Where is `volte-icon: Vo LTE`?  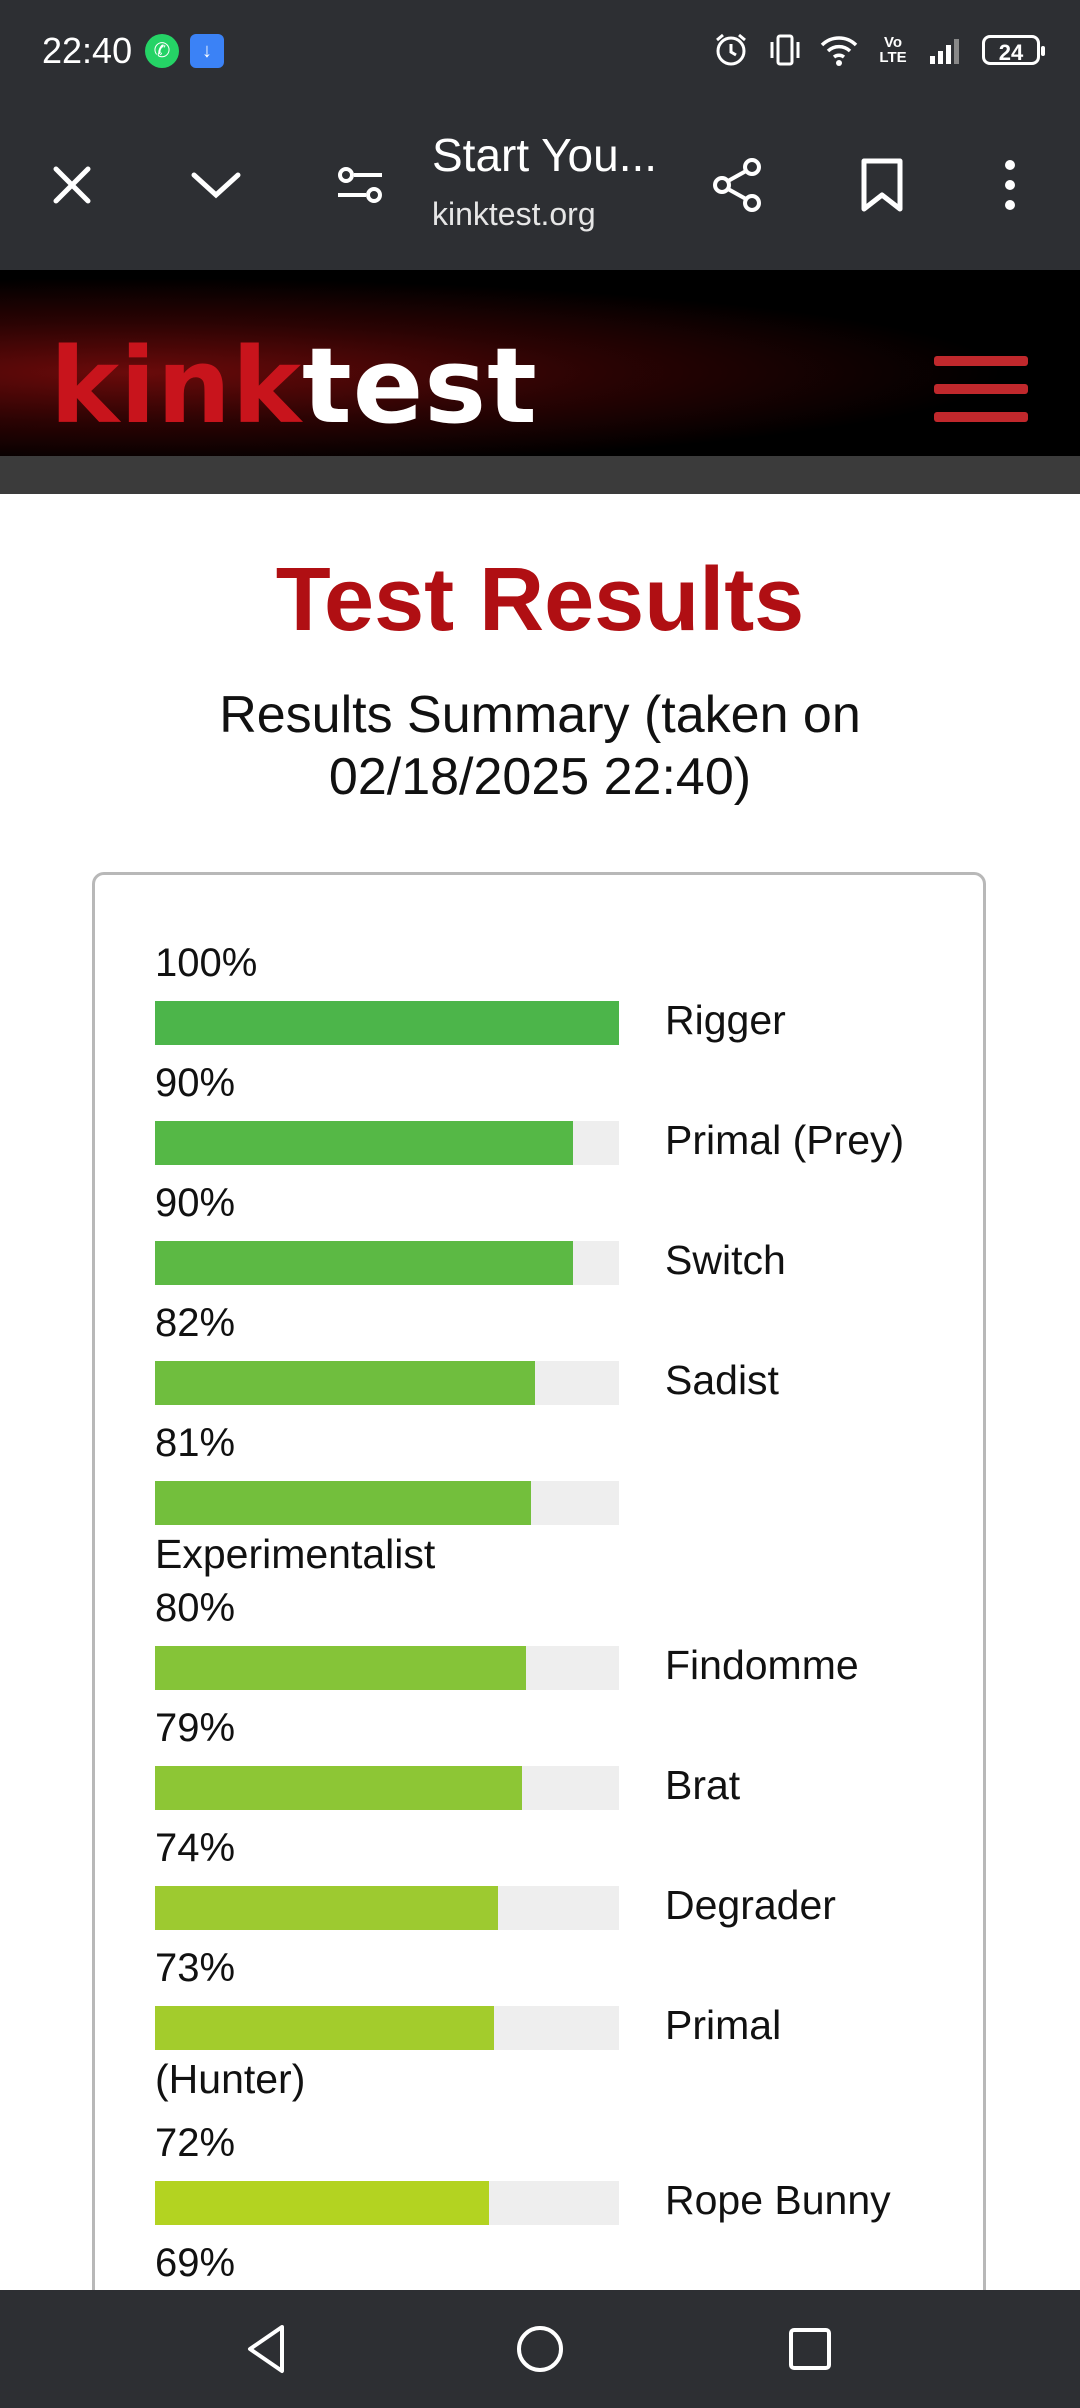
volte-icon: Vo LTE is located at coordinates (893, 50).